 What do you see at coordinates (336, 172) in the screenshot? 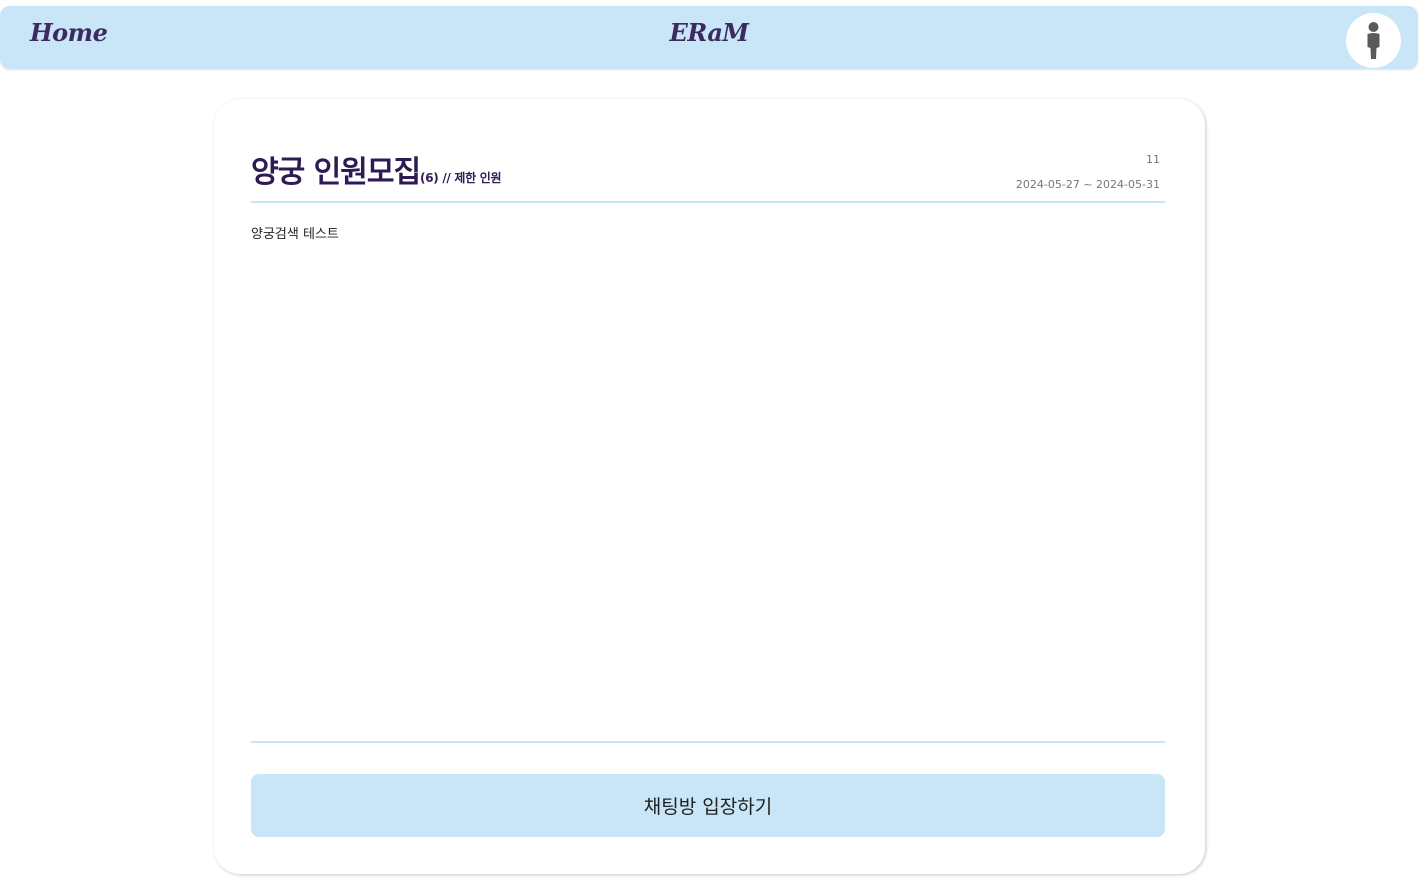
I see `post-title: 양궁 인원모집` at bounding box center [336, 172].